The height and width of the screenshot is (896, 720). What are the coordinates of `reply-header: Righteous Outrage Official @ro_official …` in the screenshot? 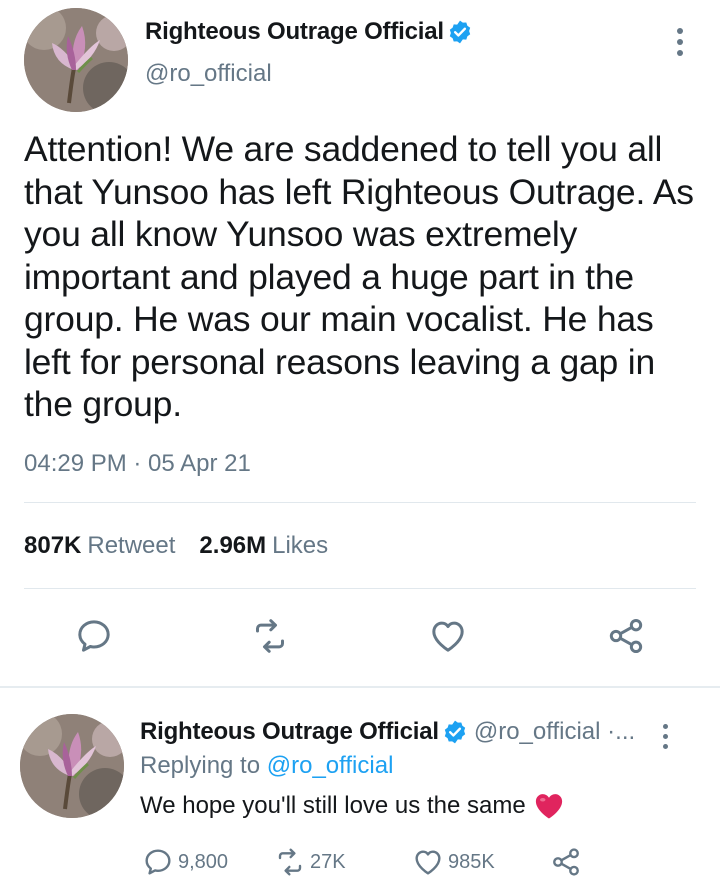 It's located at (387, 732).